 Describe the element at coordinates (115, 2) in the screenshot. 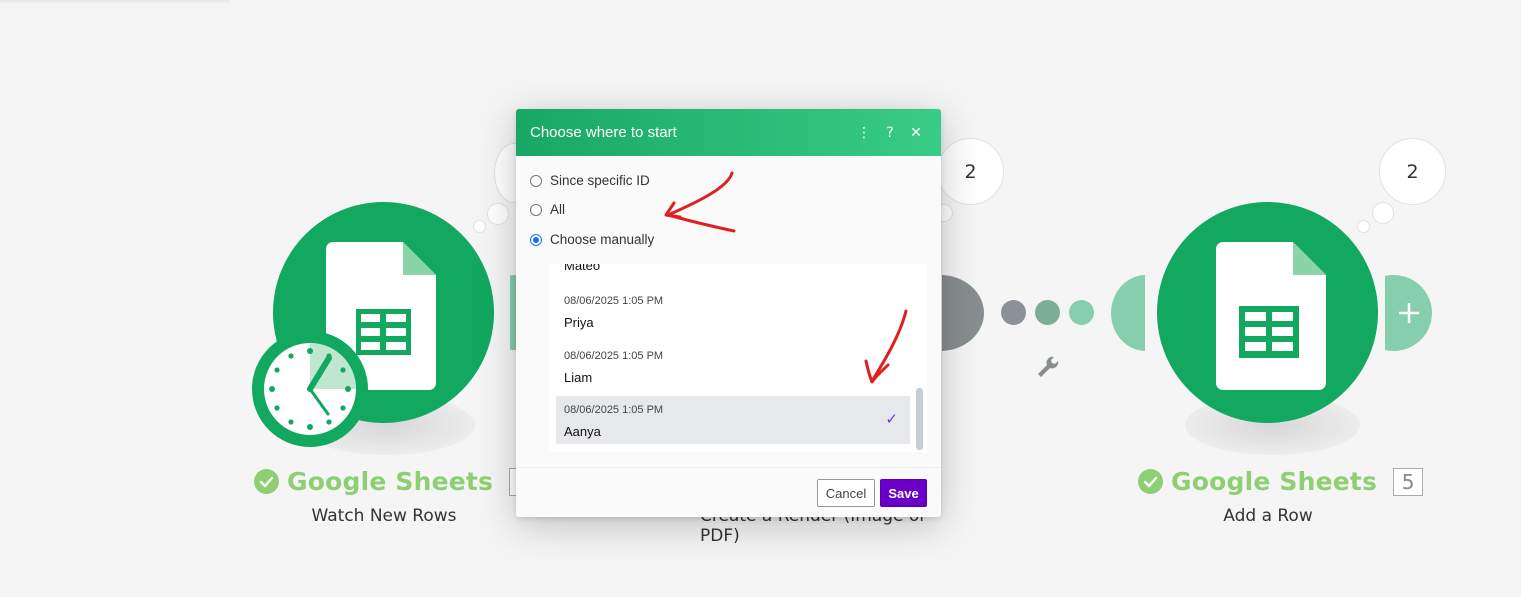

I see `toolbar-edge` at that location.